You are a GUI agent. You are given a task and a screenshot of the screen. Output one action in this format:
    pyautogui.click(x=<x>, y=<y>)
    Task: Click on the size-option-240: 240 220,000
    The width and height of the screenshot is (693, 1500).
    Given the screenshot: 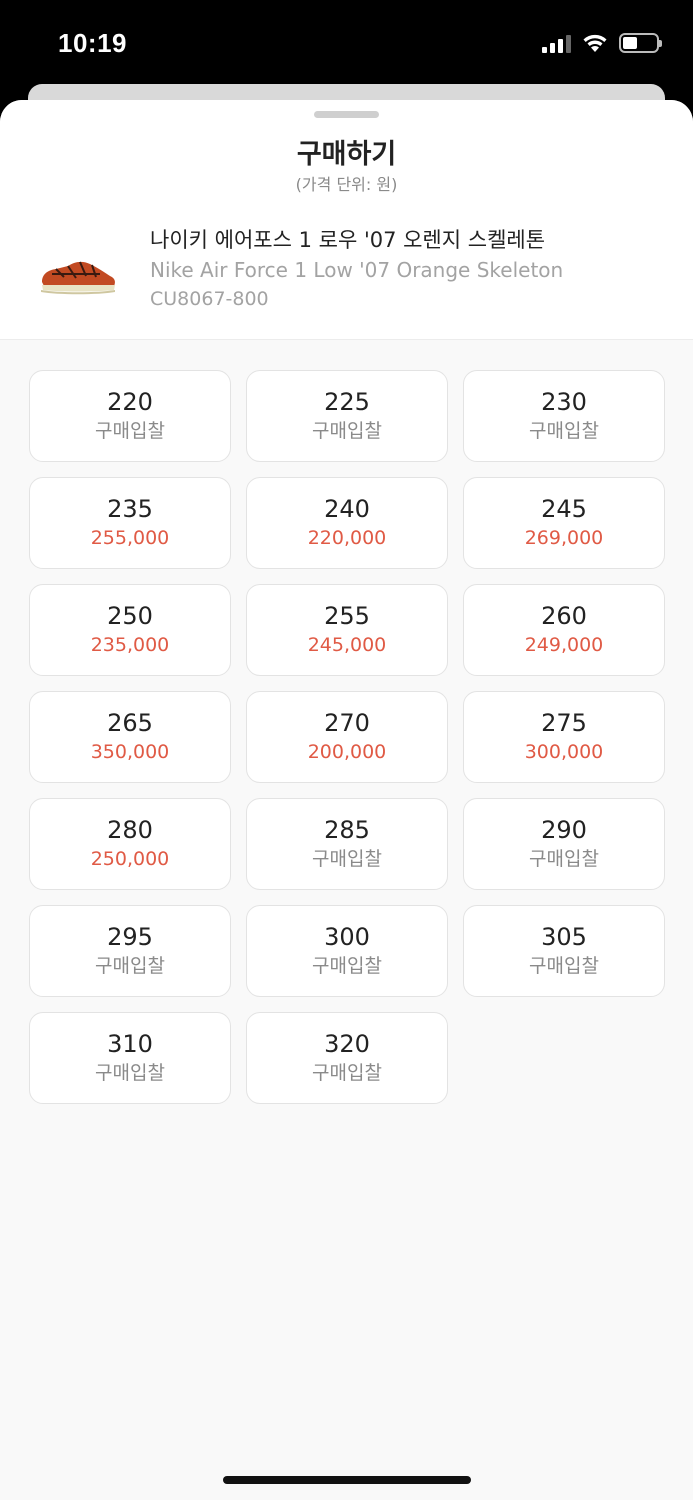 What is the action you would take?
    pyautogui.click(x=347, y=523)
    